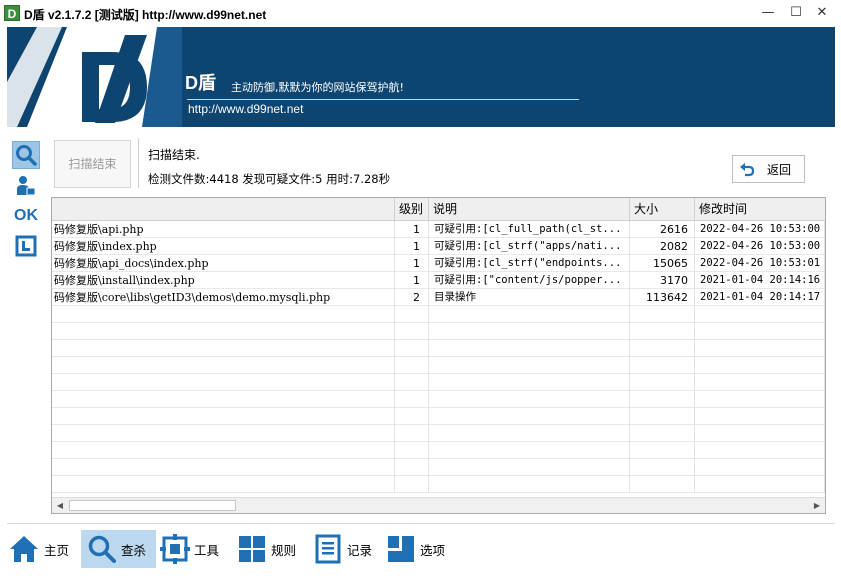 This screenshot has height=579, width=841. What do you see at coordinates (26, 155) in the screenshot?
I see `rail-search-button` at bounding box center [26, 155].